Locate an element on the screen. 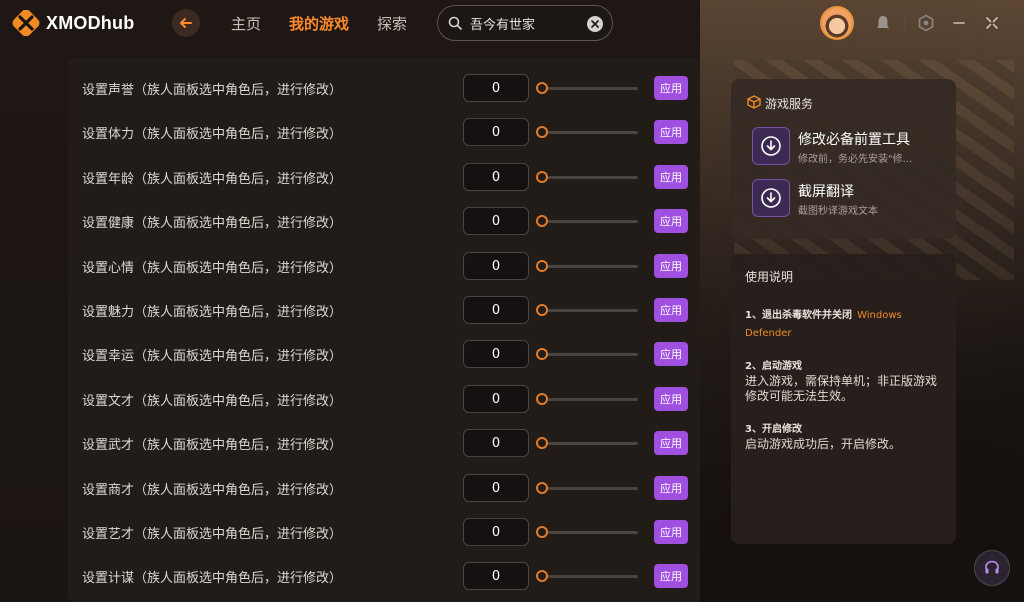  setting-label: 设置艺才（族人面板选中角色后，进行修改） is located at coordinates (212, 534).